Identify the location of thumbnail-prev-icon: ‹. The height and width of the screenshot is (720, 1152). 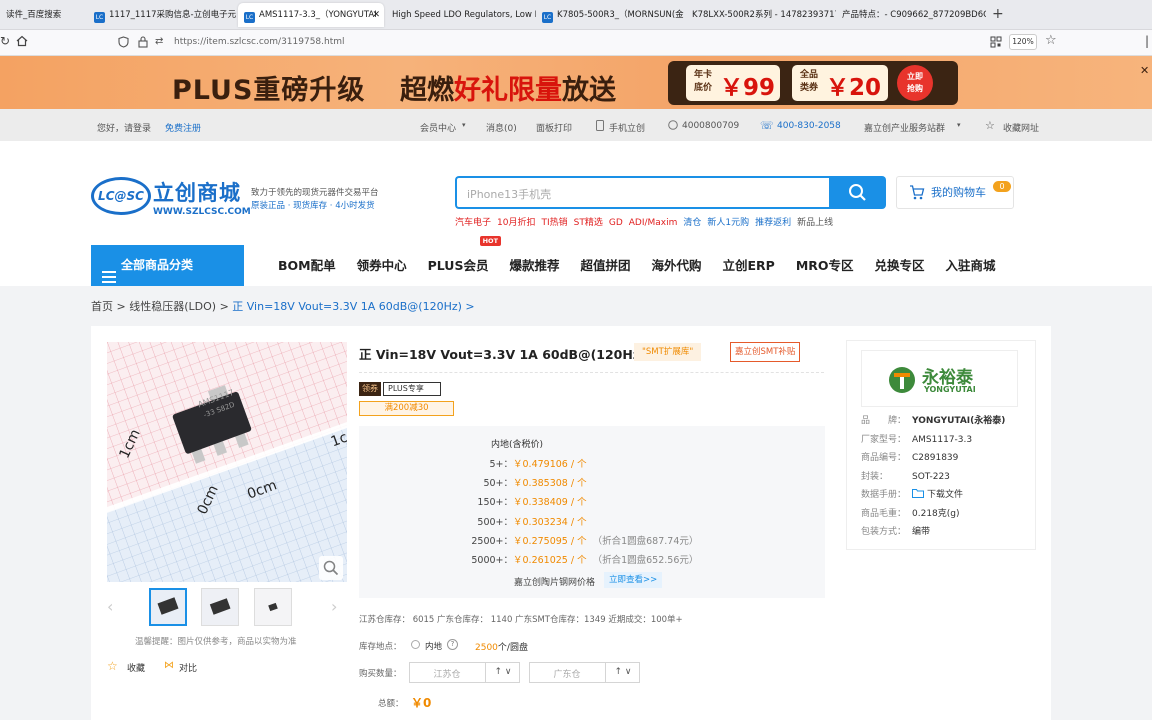
(110, 606).